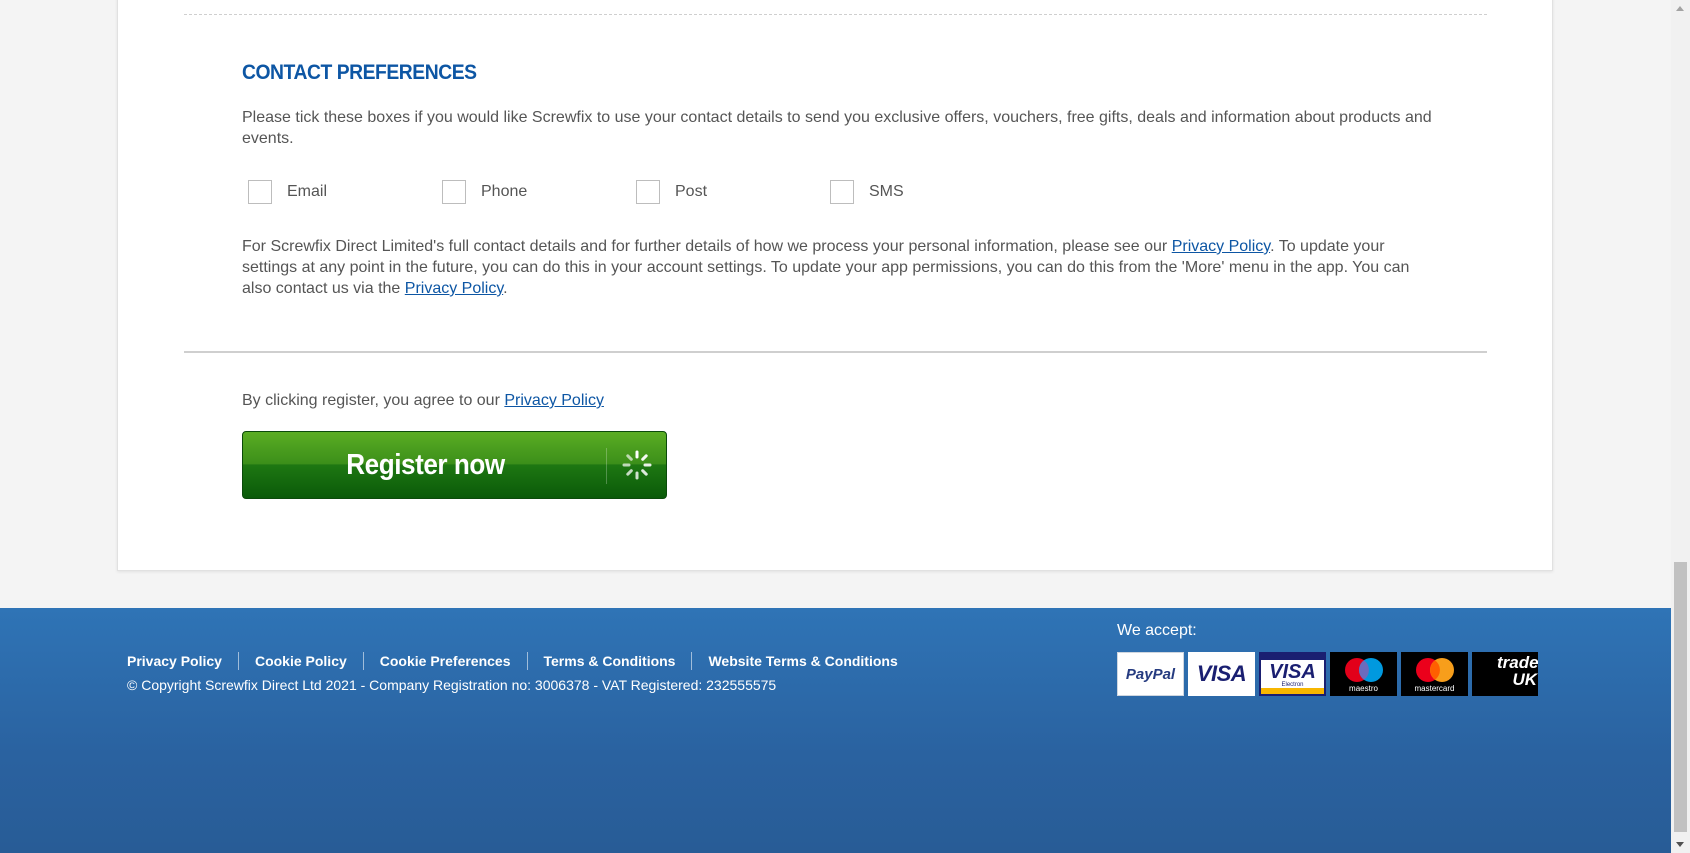 The height and width of the screenshot is (853, 1690). Describe the element at coordinates (835, 352) in the screenshot. I see `section-divider` at that location.